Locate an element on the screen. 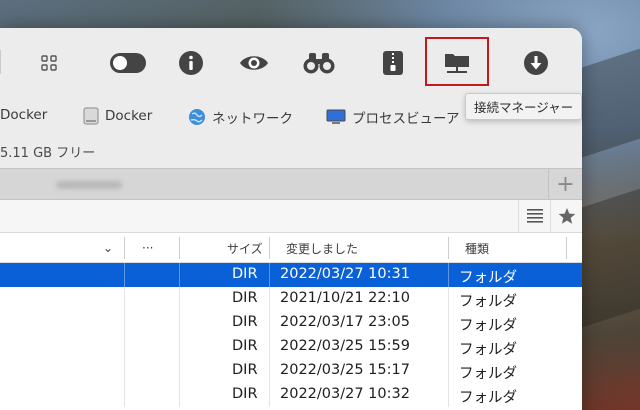  star-icon is located at coordinates (566, 216).